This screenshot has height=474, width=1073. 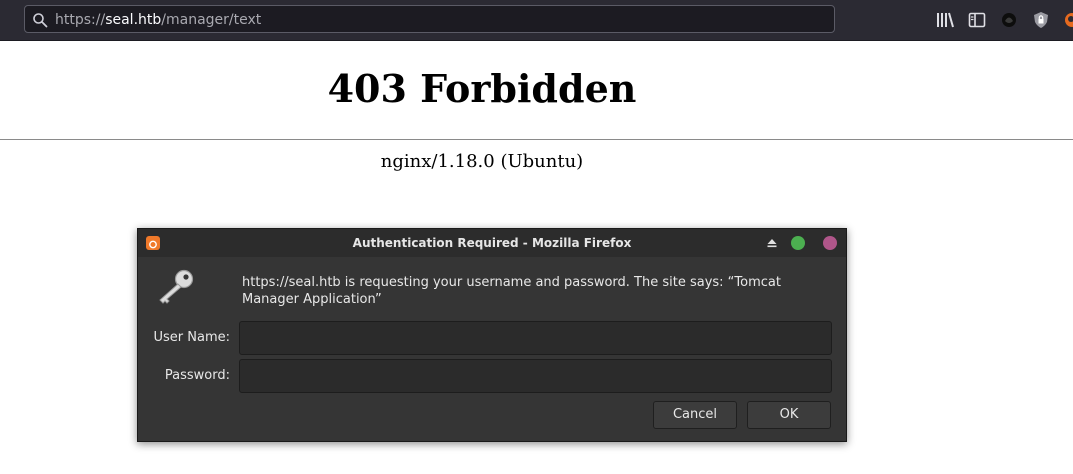 I want to click on server-signature: nginx/1.18.0 (Ubuntu), so click(x=482, y=161).